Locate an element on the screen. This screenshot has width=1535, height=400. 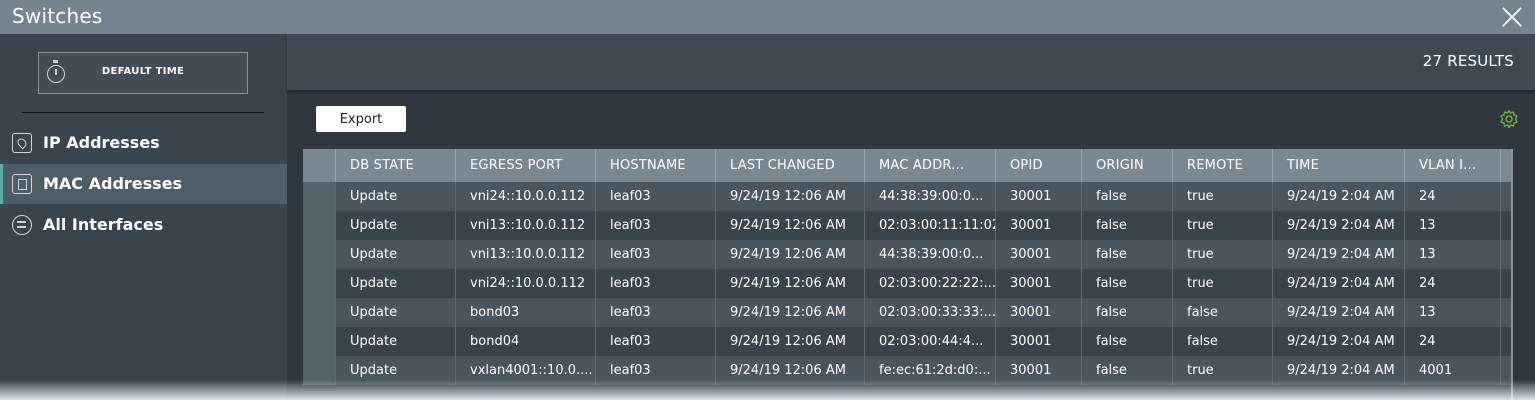
sidebar-item-label: IP Addresses is located at coordinates (101, 142).